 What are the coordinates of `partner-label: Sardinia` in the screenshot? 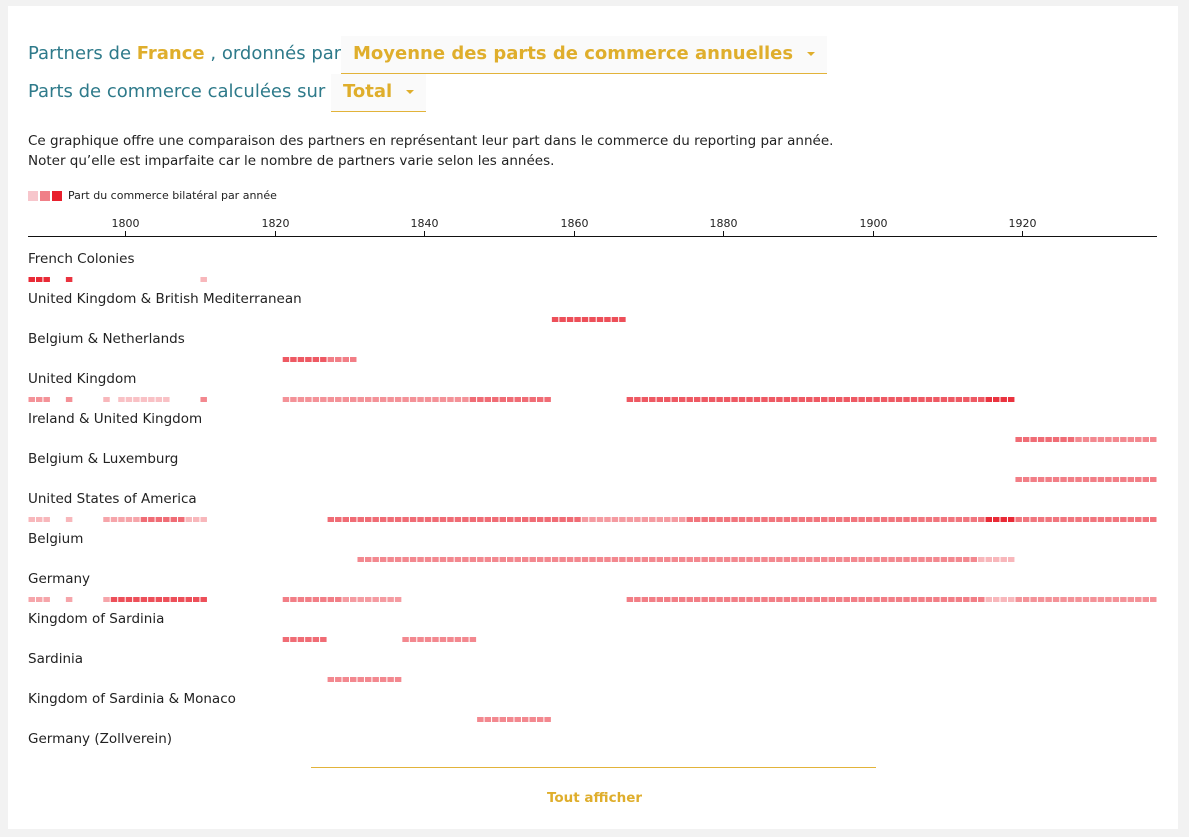 It's located at (55, 659).